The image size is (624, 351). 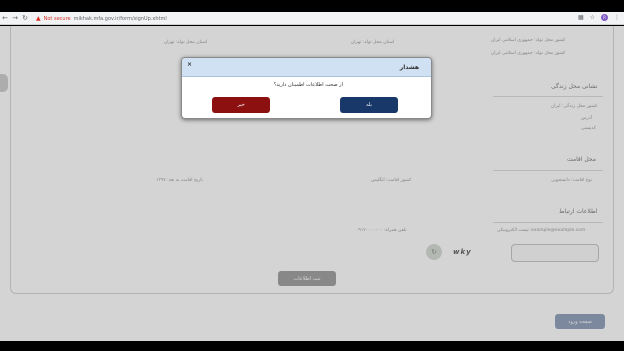 What do you see at coordinates (409, 67) in the screenshot?
I see `dialog-title: هشدار` at bounding box center [409, 67].